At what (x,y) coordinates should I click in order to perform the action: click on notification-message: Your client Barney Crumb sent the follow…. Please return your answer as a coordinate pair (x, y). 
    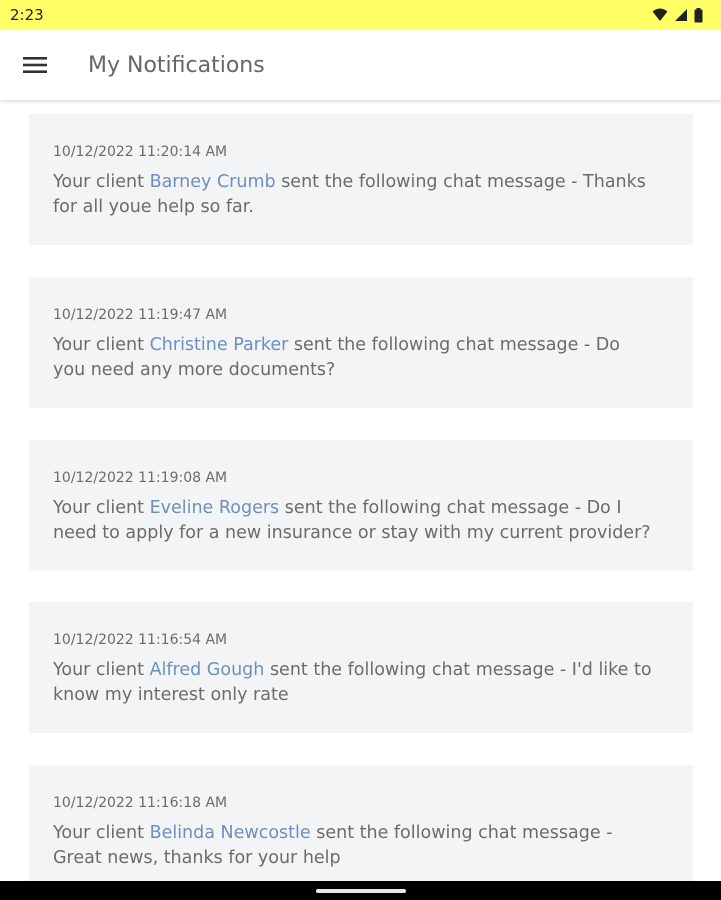
    Looking at the image, I should click on (361, 195).